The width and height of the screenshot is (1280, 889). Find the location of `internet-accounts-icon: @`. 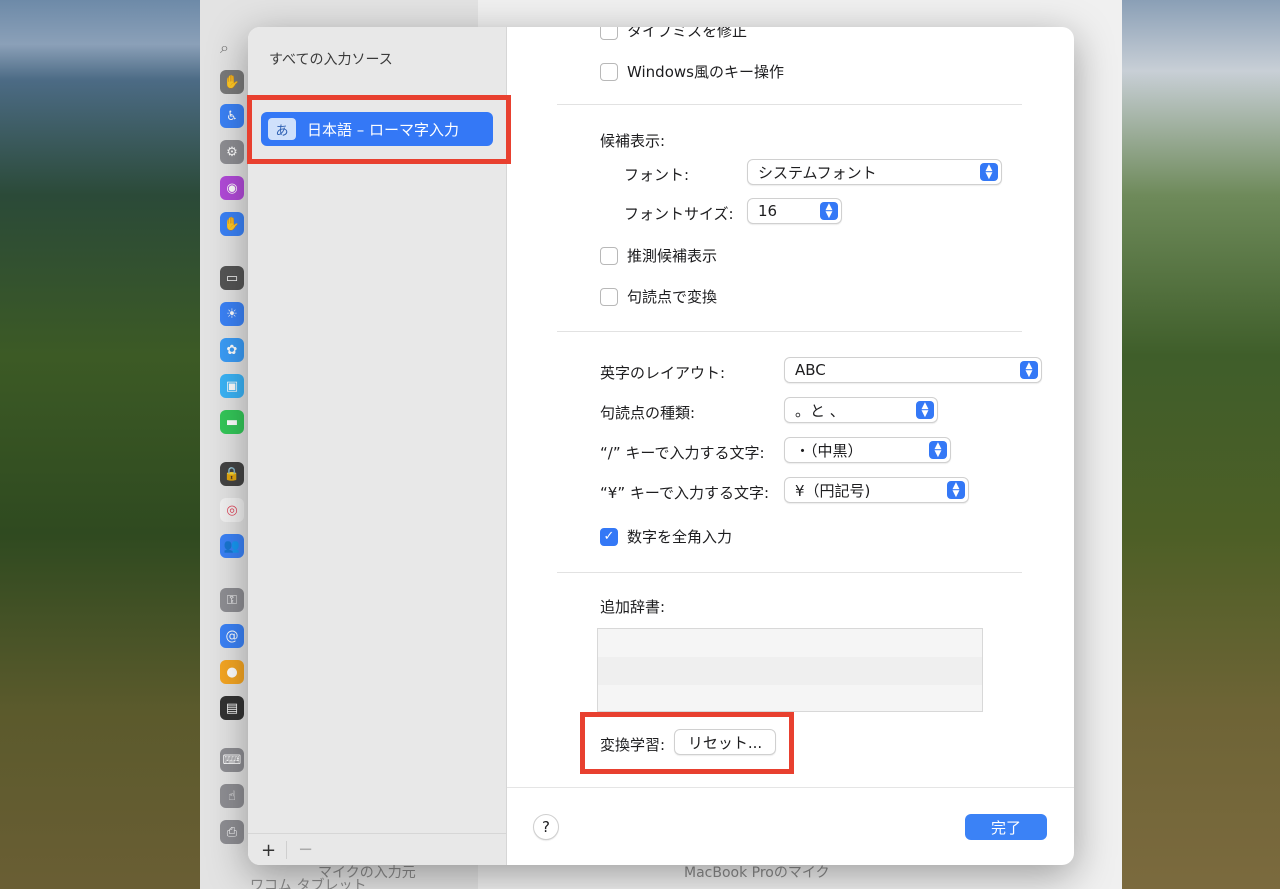

internet-accounts-icon: @ is located at coordinates (232, 636).